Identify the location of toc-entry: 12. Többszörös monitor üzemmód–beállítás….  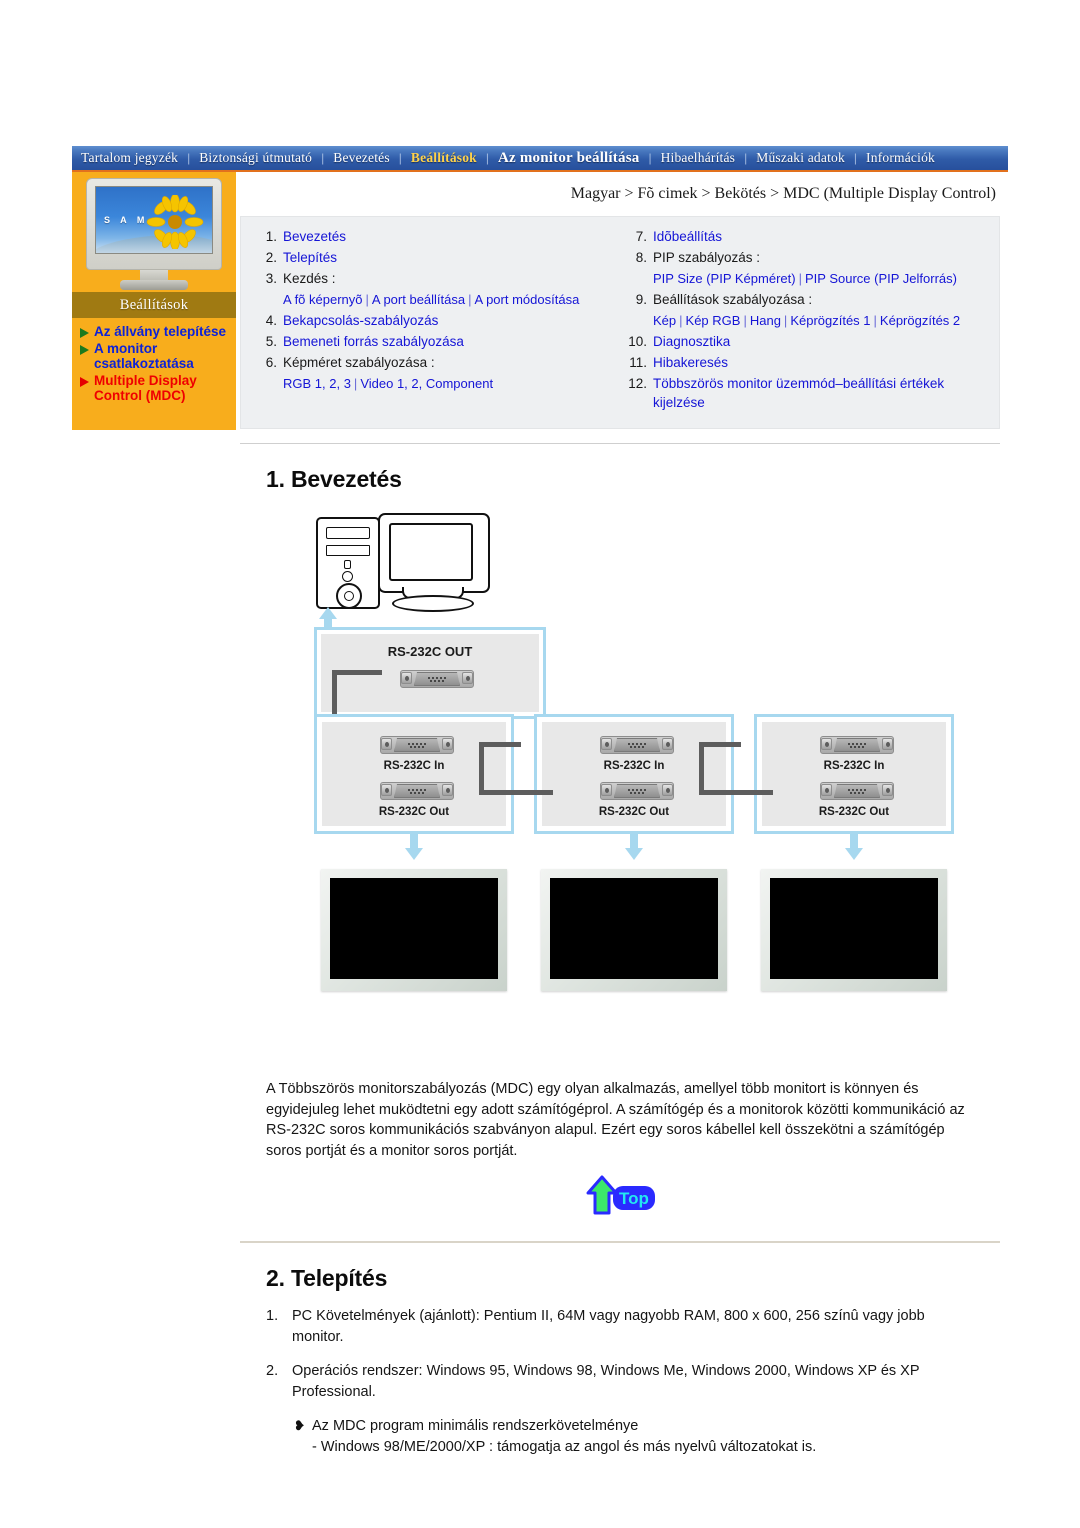
(805, 393).